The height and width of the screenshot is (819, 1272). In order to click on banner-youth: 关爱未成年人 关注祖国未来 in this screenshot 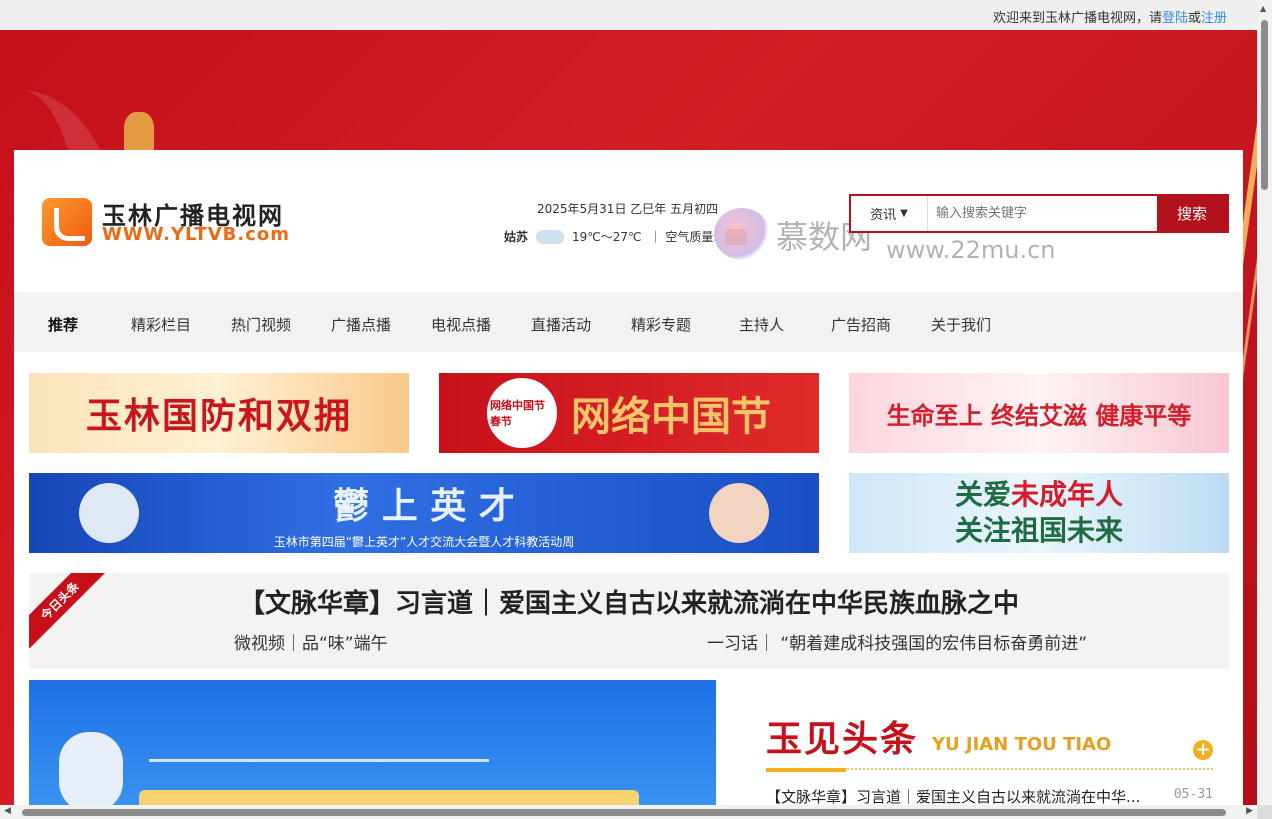, I will do `click(1039, 513)`.